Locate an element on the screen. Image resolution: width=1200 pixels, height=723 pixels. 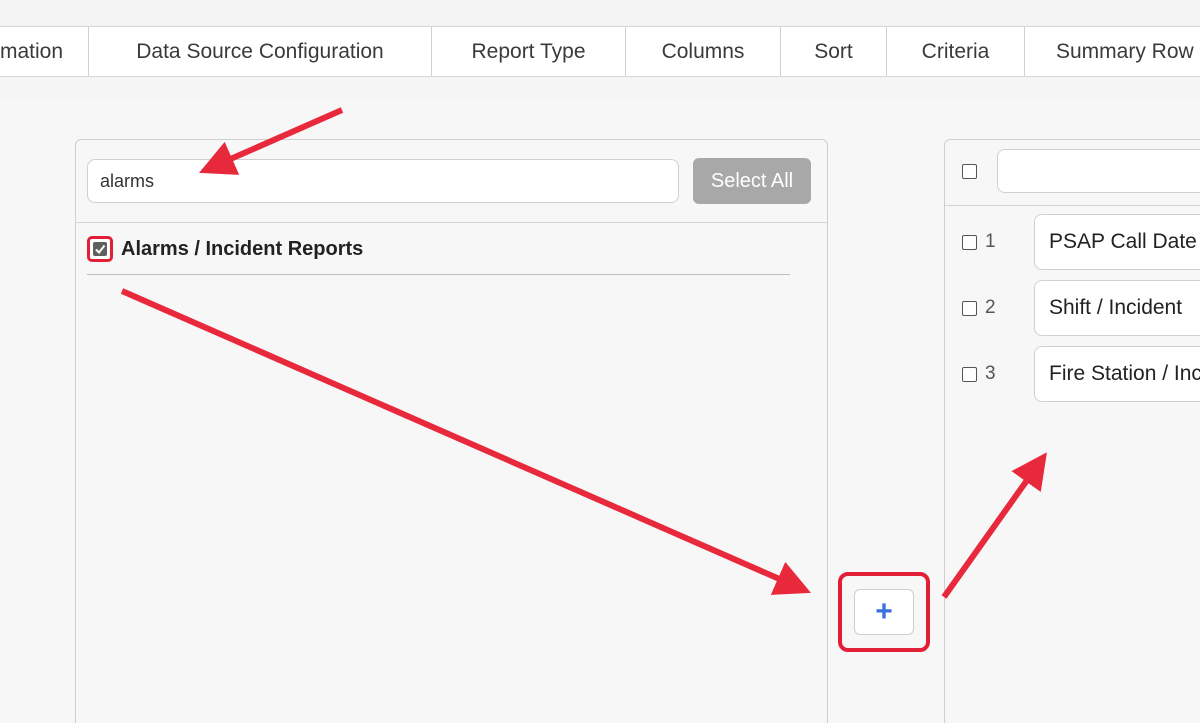
tab-criteria: Criteria is located at coordinates (956, 51).